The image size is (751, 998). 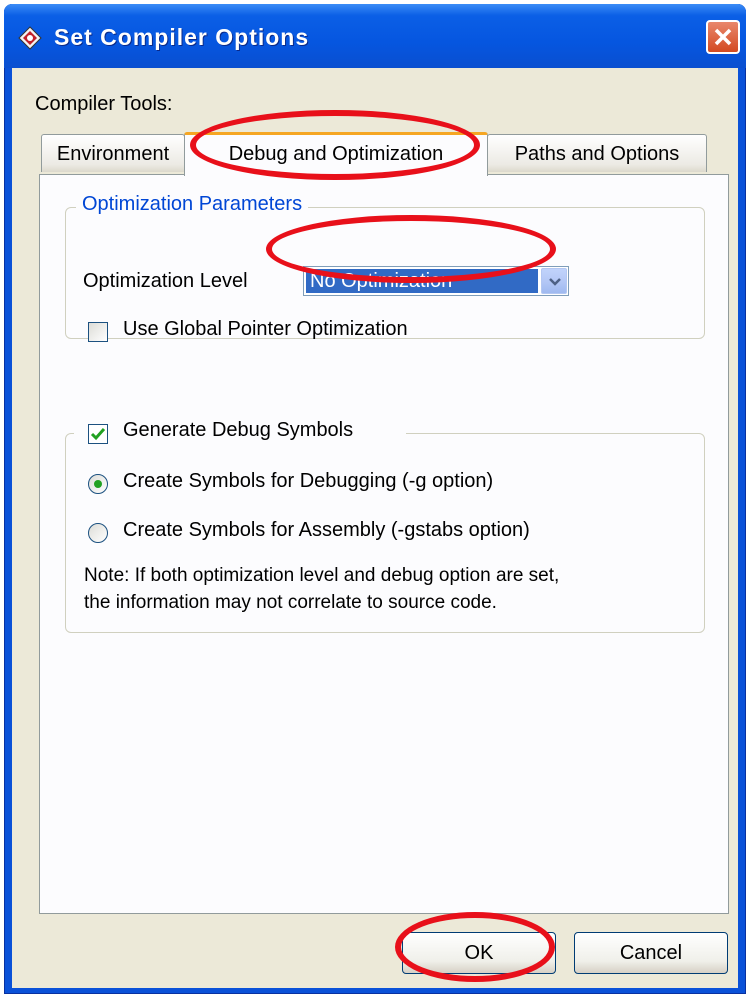 What do you see at coordinates (479, 953) in the screenshot?
I see `ok-button: OK` at bounding box center [479, 953].